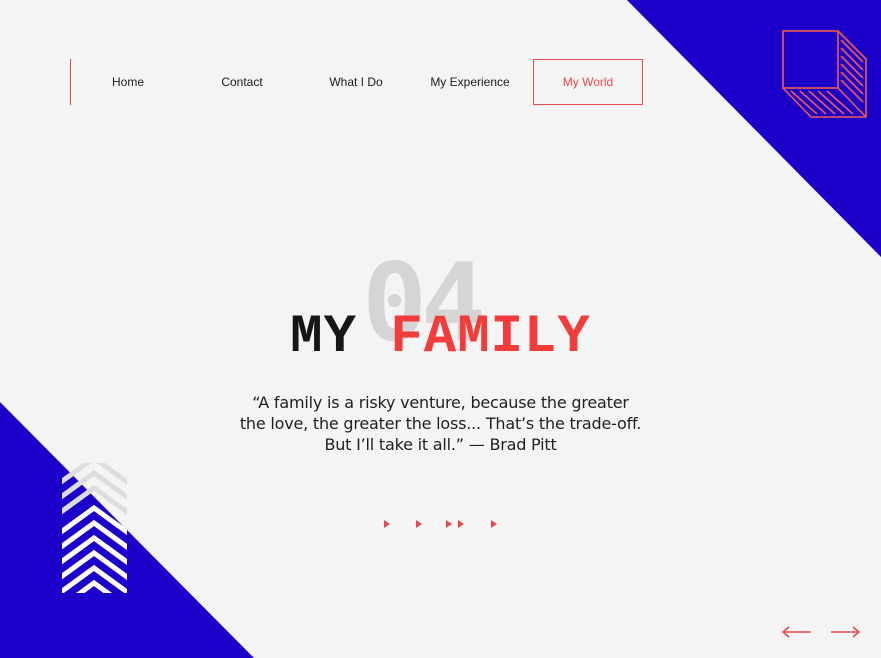  What do you see at coordinates (440, 526) in the screenshot?
I see `play-markers` at bounding box center [440, 526].